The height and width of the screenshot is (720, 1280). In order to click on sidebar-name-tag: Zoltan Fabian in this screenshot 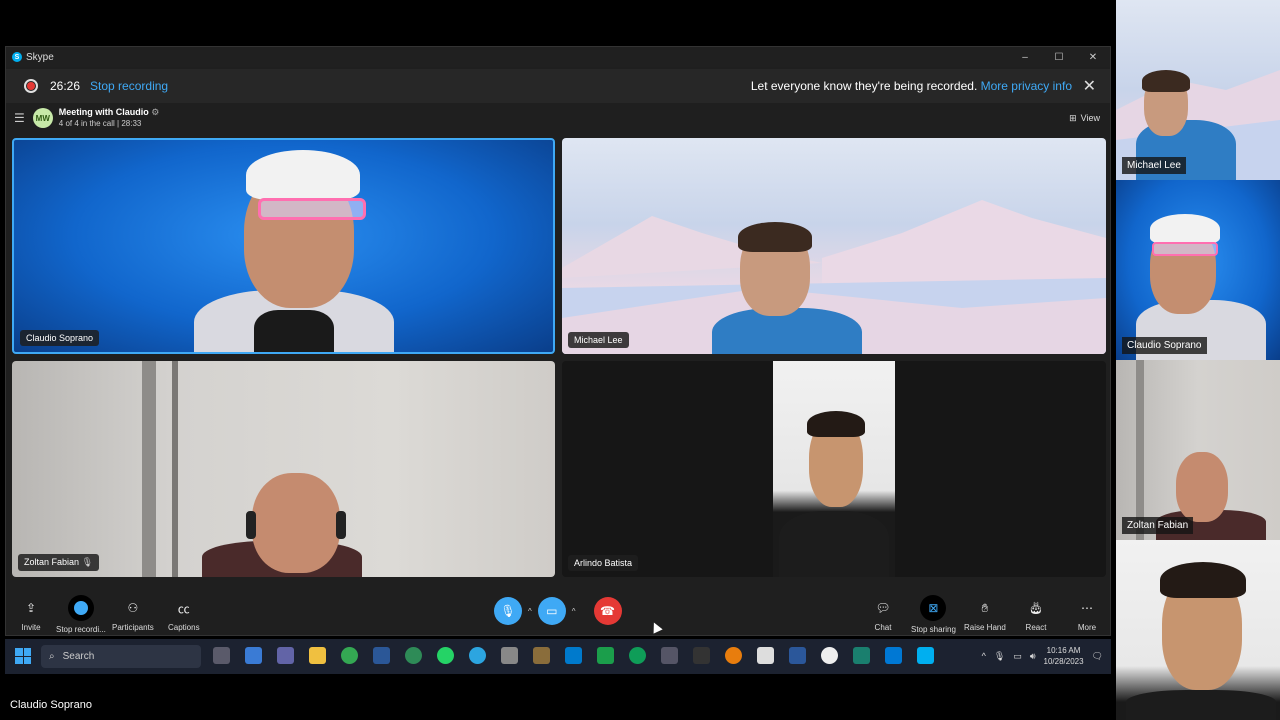, I will do `click(1158, 525)`.